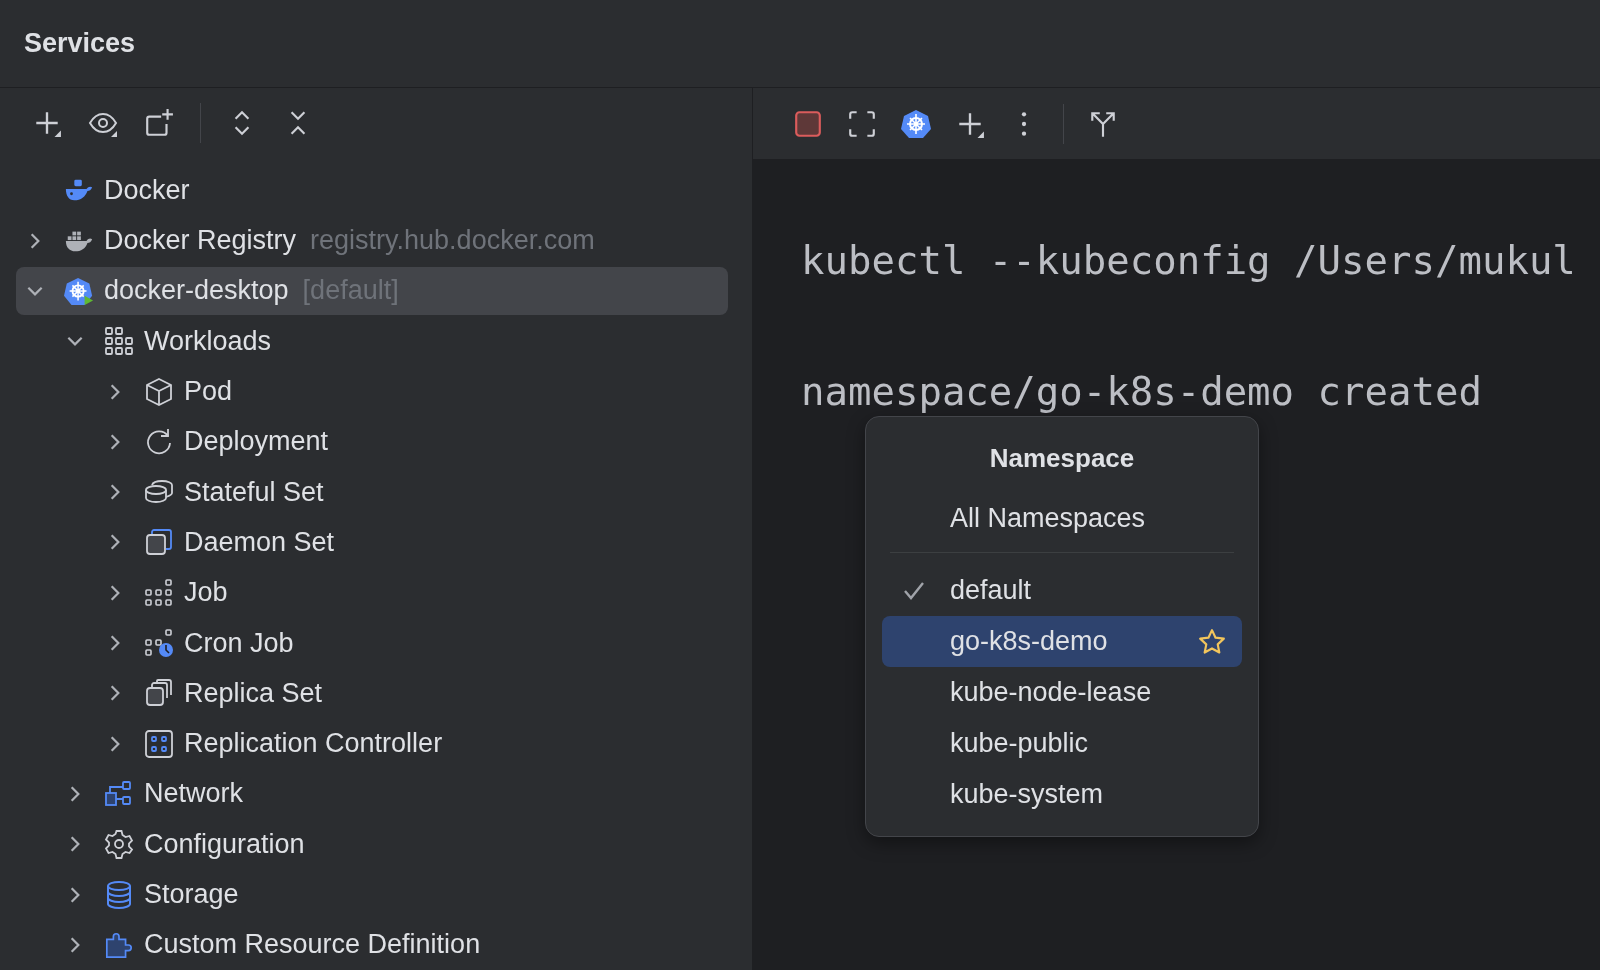 Image resolution: width=1600 pixels, height=970 pixels. I want to click on menu-item: kube-public, so click(1062, 743).